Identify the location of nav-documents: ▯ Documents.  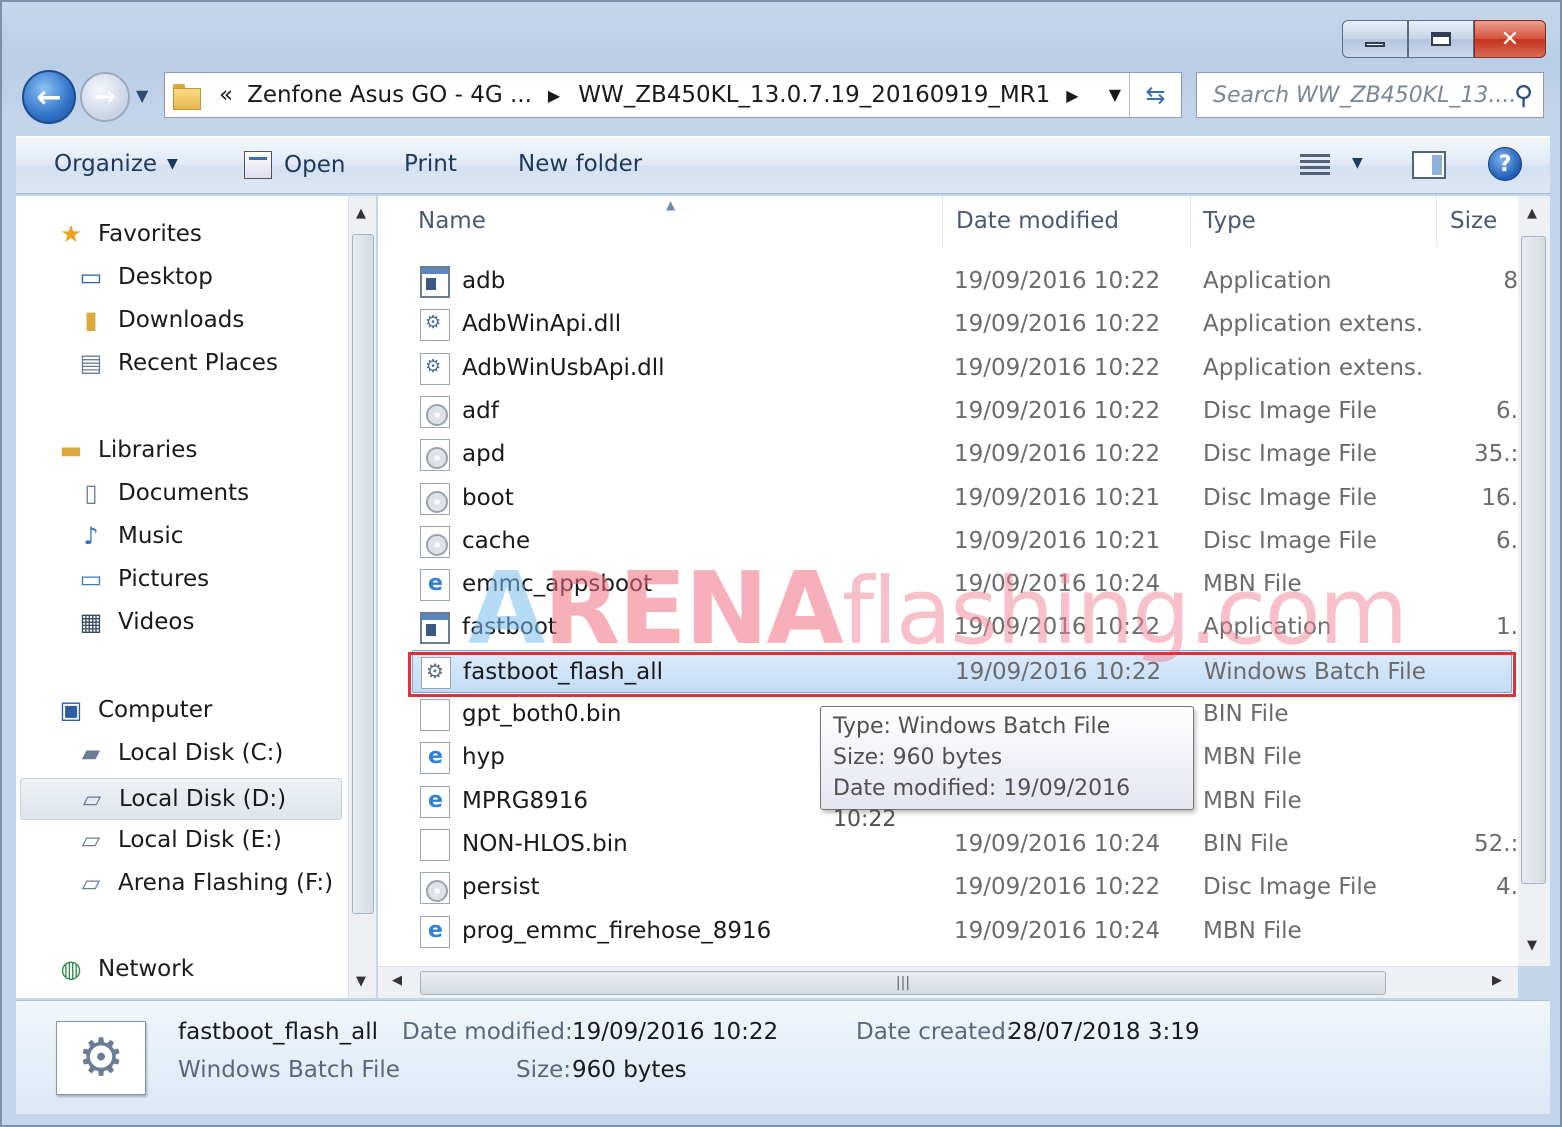
(162, 493).